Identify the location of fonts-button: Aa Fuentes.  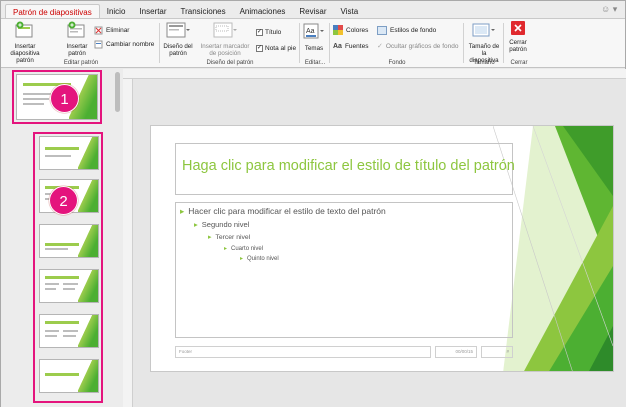
(350, 46).